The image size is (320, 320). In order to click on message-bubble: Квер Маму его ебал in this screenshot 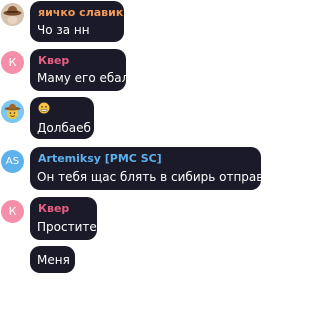, I will do `click(80, 70)`.